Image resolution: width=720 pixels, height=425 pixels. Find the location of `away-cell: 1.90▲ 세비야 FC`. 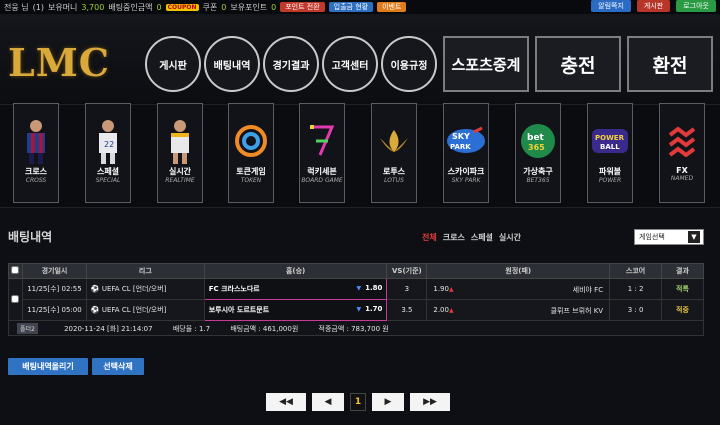

away-cell: 1.90▲ 세비야 FC is located at coordinates (518, 289).